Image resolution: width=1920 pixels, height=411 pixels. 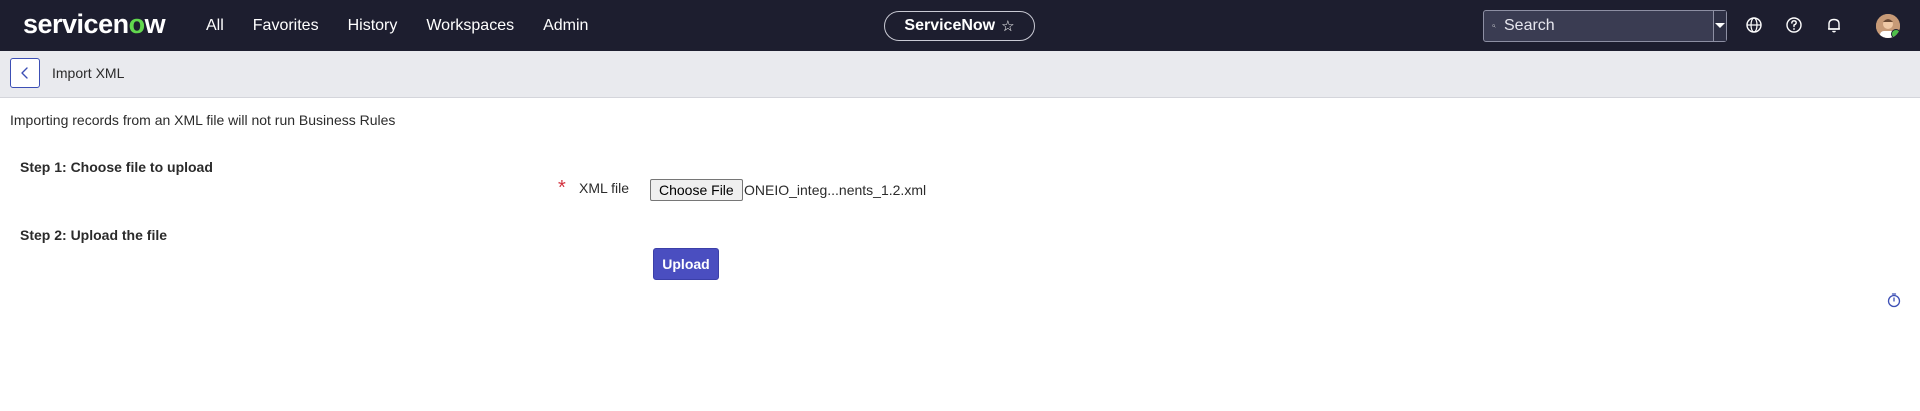 What do you see at coordinates (94, 235) in the screenshot?
I see `step2-heading: Step 2: Upload the file` at bounding box center [94, 235].